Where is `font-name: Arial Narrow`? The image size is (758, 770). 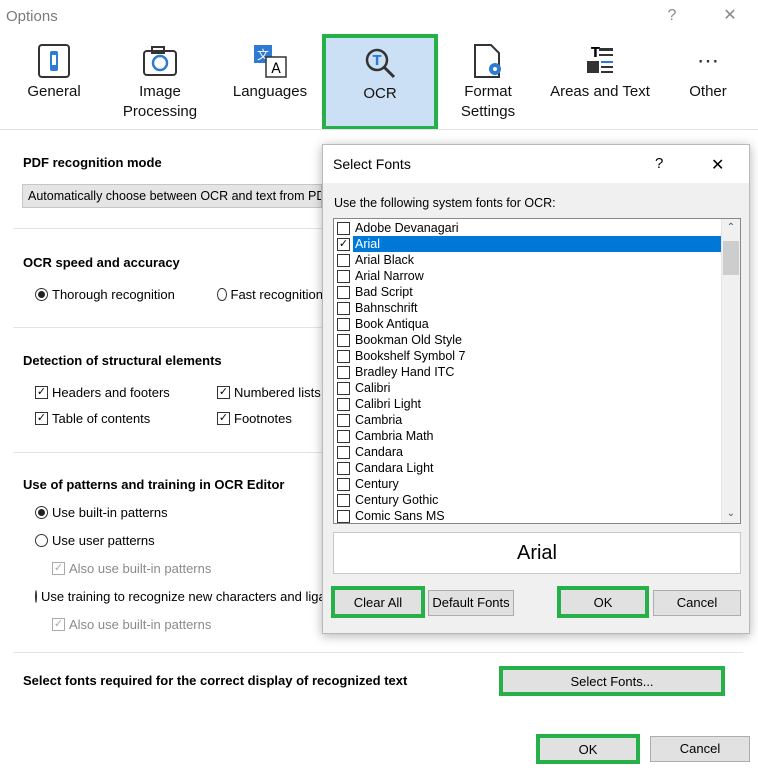
font-name: Arial Narrow is located at coordinates (389, 276).